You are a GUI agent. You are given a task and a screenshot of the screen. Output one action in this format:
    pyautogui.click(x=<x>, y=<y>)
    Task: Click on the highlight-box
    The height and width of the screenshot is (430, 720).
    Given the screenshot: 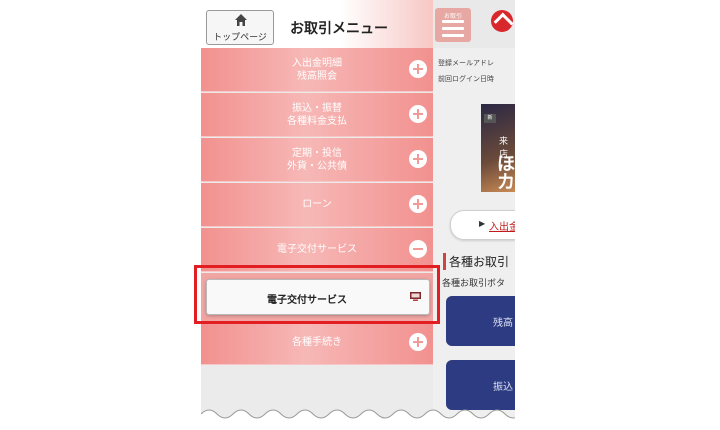 What is the action you would take?
    pyautogui.click(x=317, y=294)
    